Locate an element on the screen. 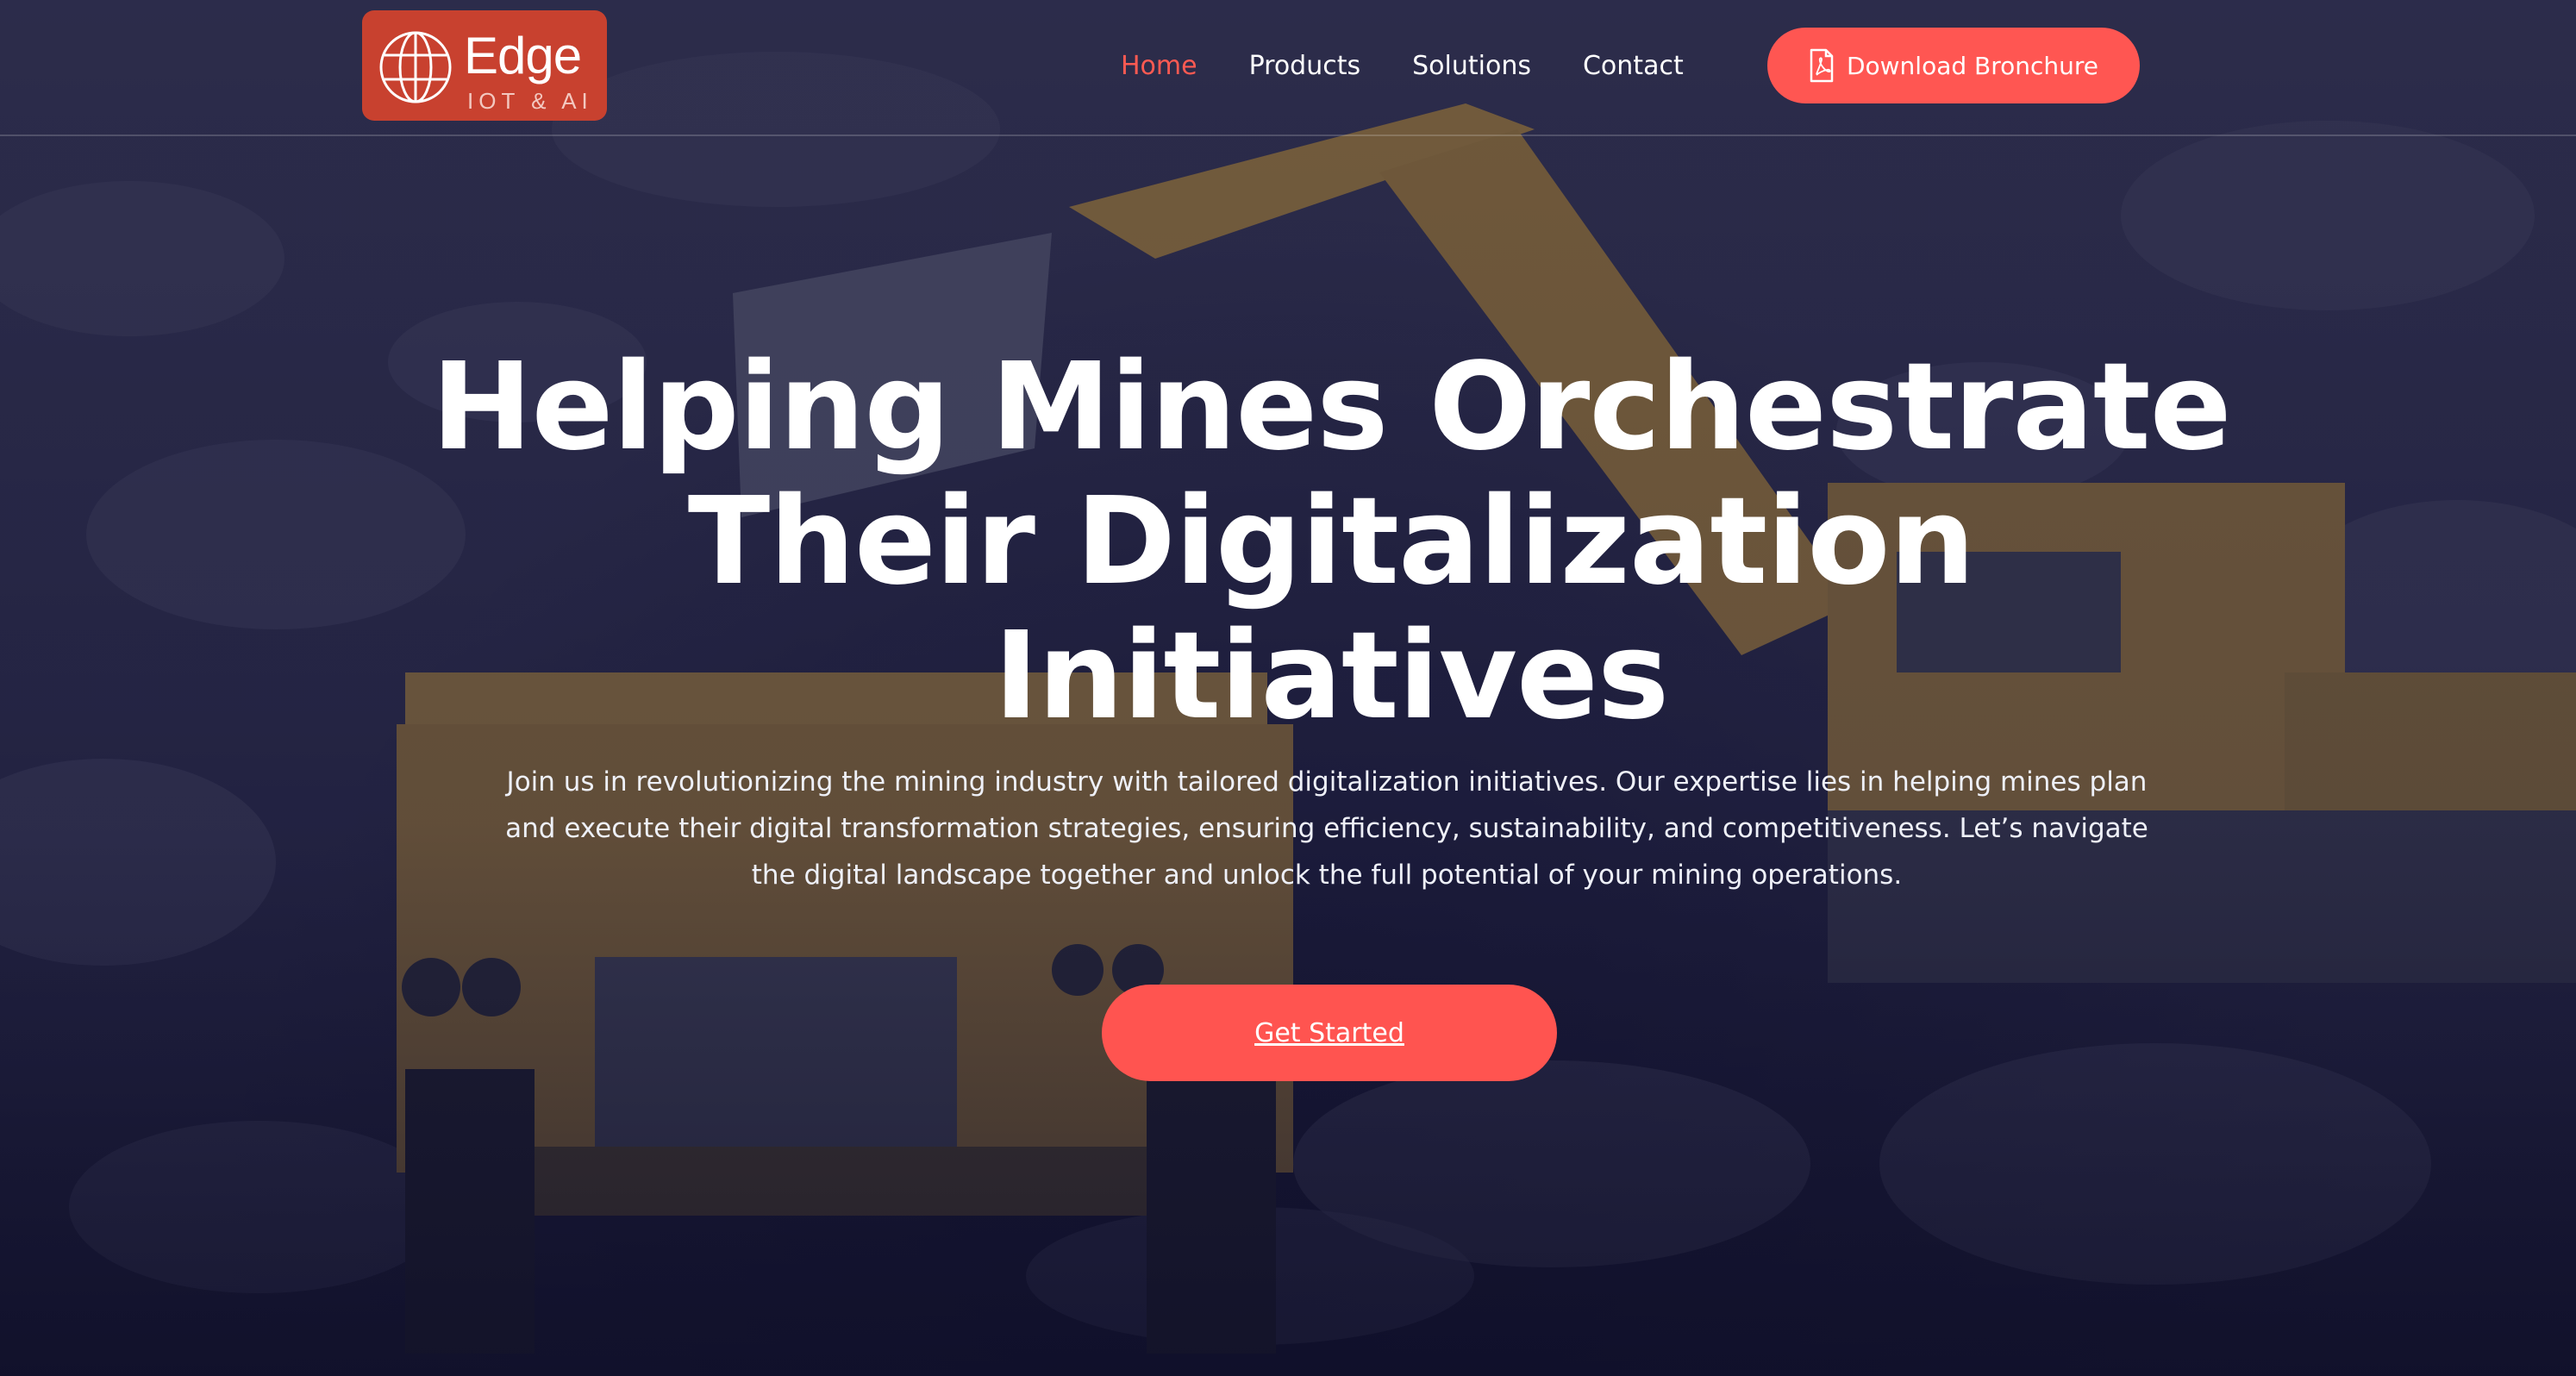  brand-tagline: IOT & AI is located at coordinates (530, 101).